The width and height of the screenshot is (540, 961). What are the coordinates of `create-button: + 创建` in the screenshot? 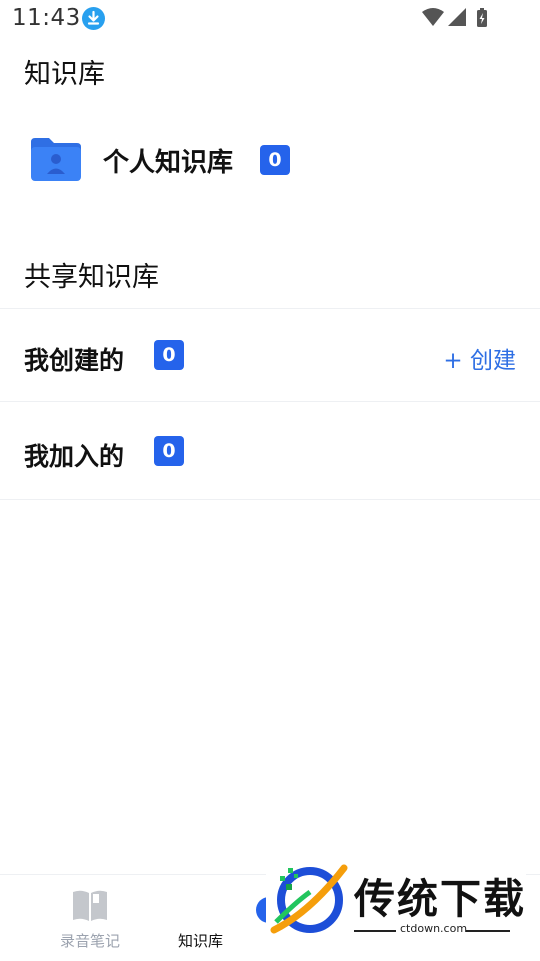 It's located at (479, 358).